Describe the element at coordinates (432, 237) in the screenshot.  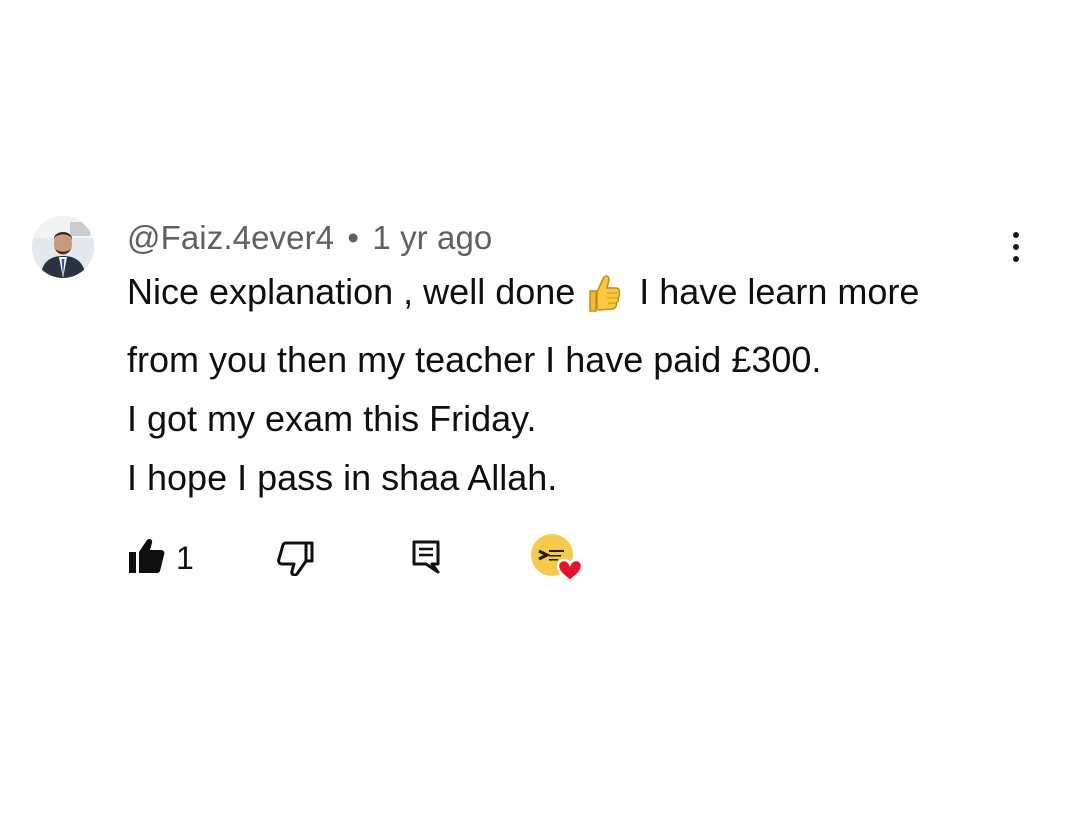
I see `comment-timestamp: 1 yr ago` at that location.